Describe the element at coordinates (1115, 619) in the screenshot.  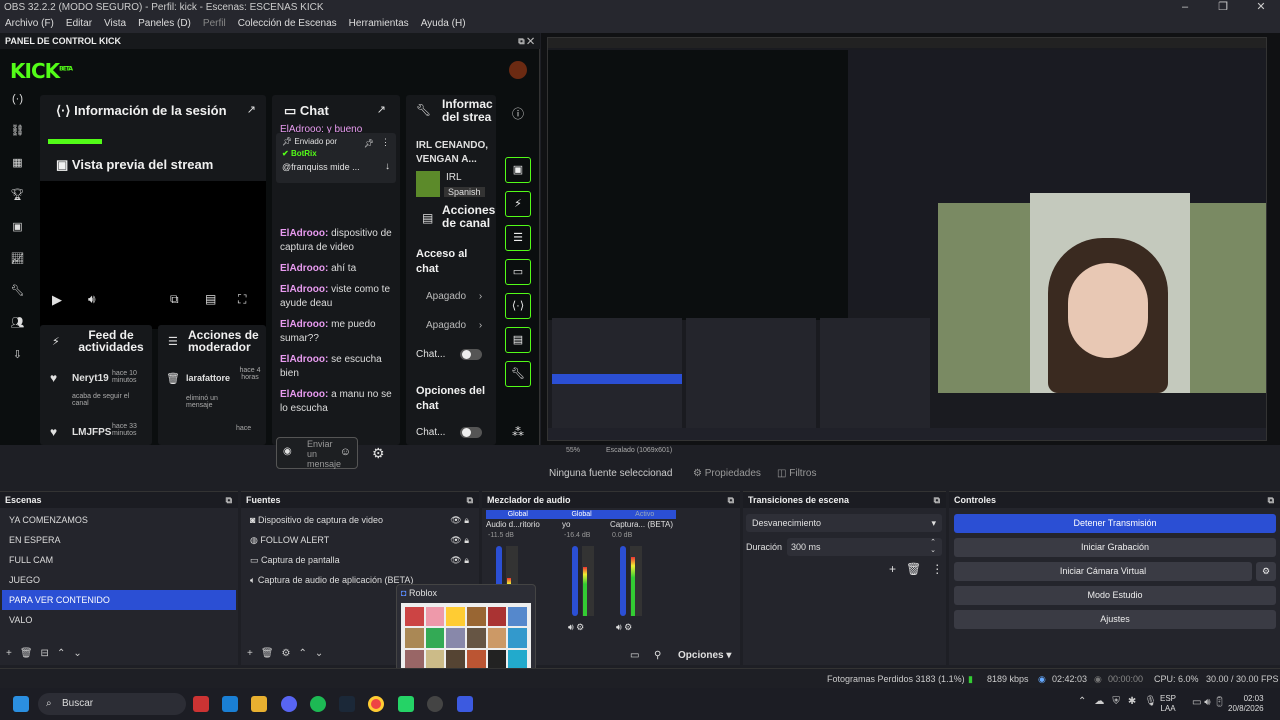
I see `settings-button: Ajustes` at that location.